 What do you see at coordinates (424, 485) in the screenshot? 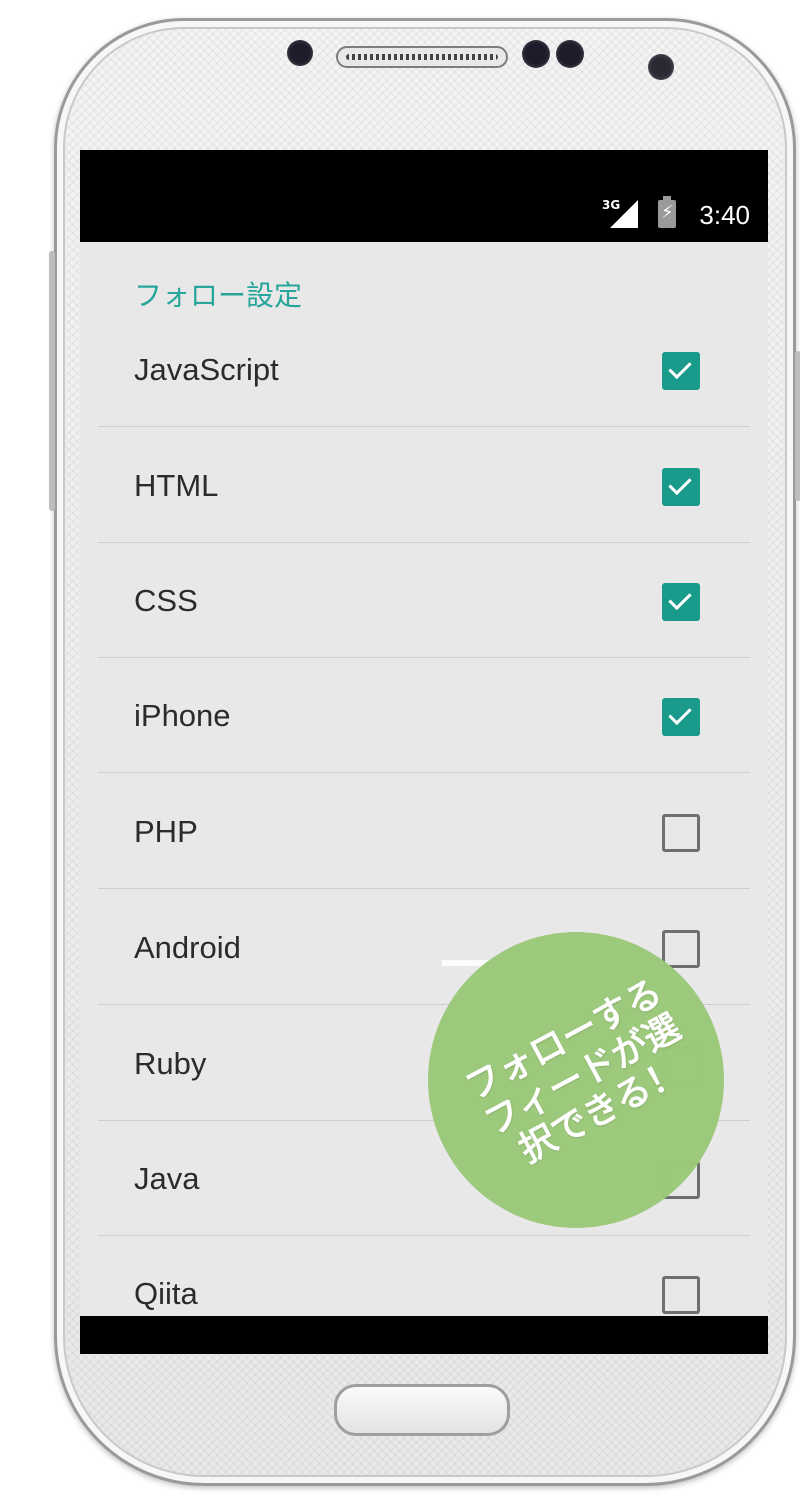
I see `list-item: HTML` at bounding box center [424, 485].